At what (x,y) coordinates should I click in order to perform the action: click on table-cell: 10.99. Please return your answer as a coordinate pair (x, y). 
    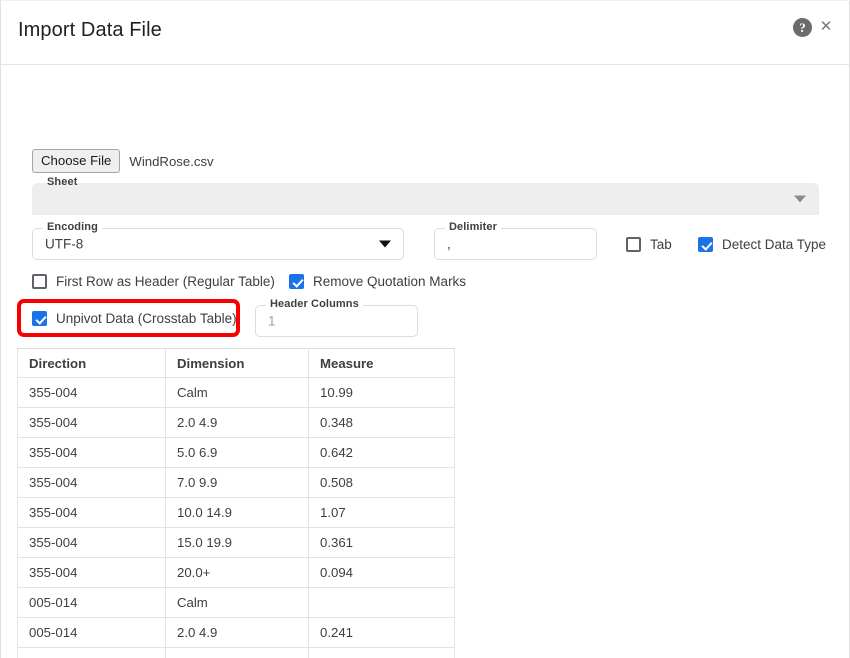
    Looking at the image, I should click on (381, 392).